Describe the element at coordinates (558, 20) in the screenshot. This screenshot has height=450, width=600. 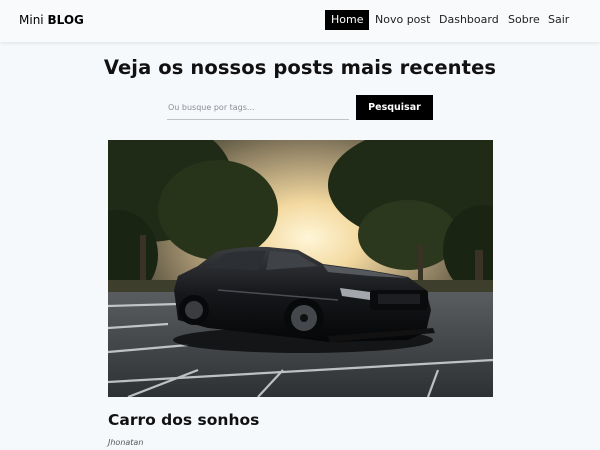
I see `nav-item-sair: Sair` at that location.